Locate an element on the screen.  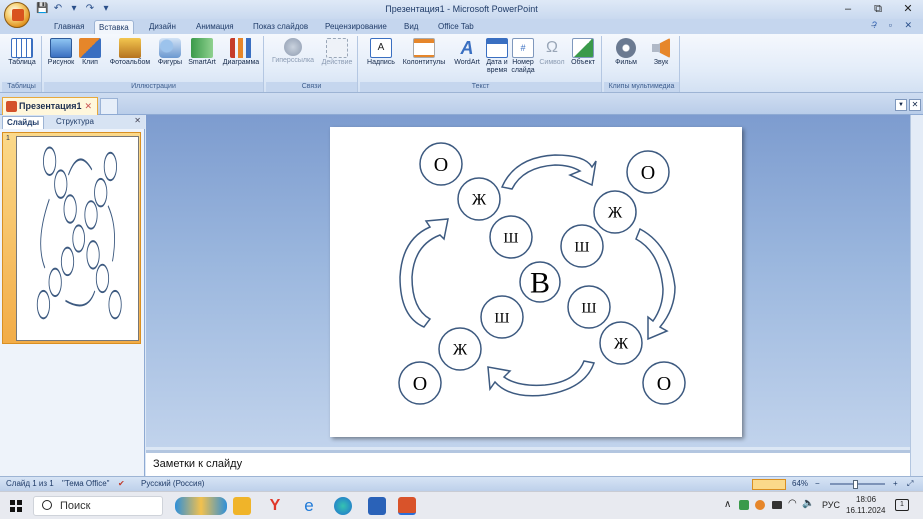
circle-mid-bottom-left-label: Ж is located at coordinates (460, 350).